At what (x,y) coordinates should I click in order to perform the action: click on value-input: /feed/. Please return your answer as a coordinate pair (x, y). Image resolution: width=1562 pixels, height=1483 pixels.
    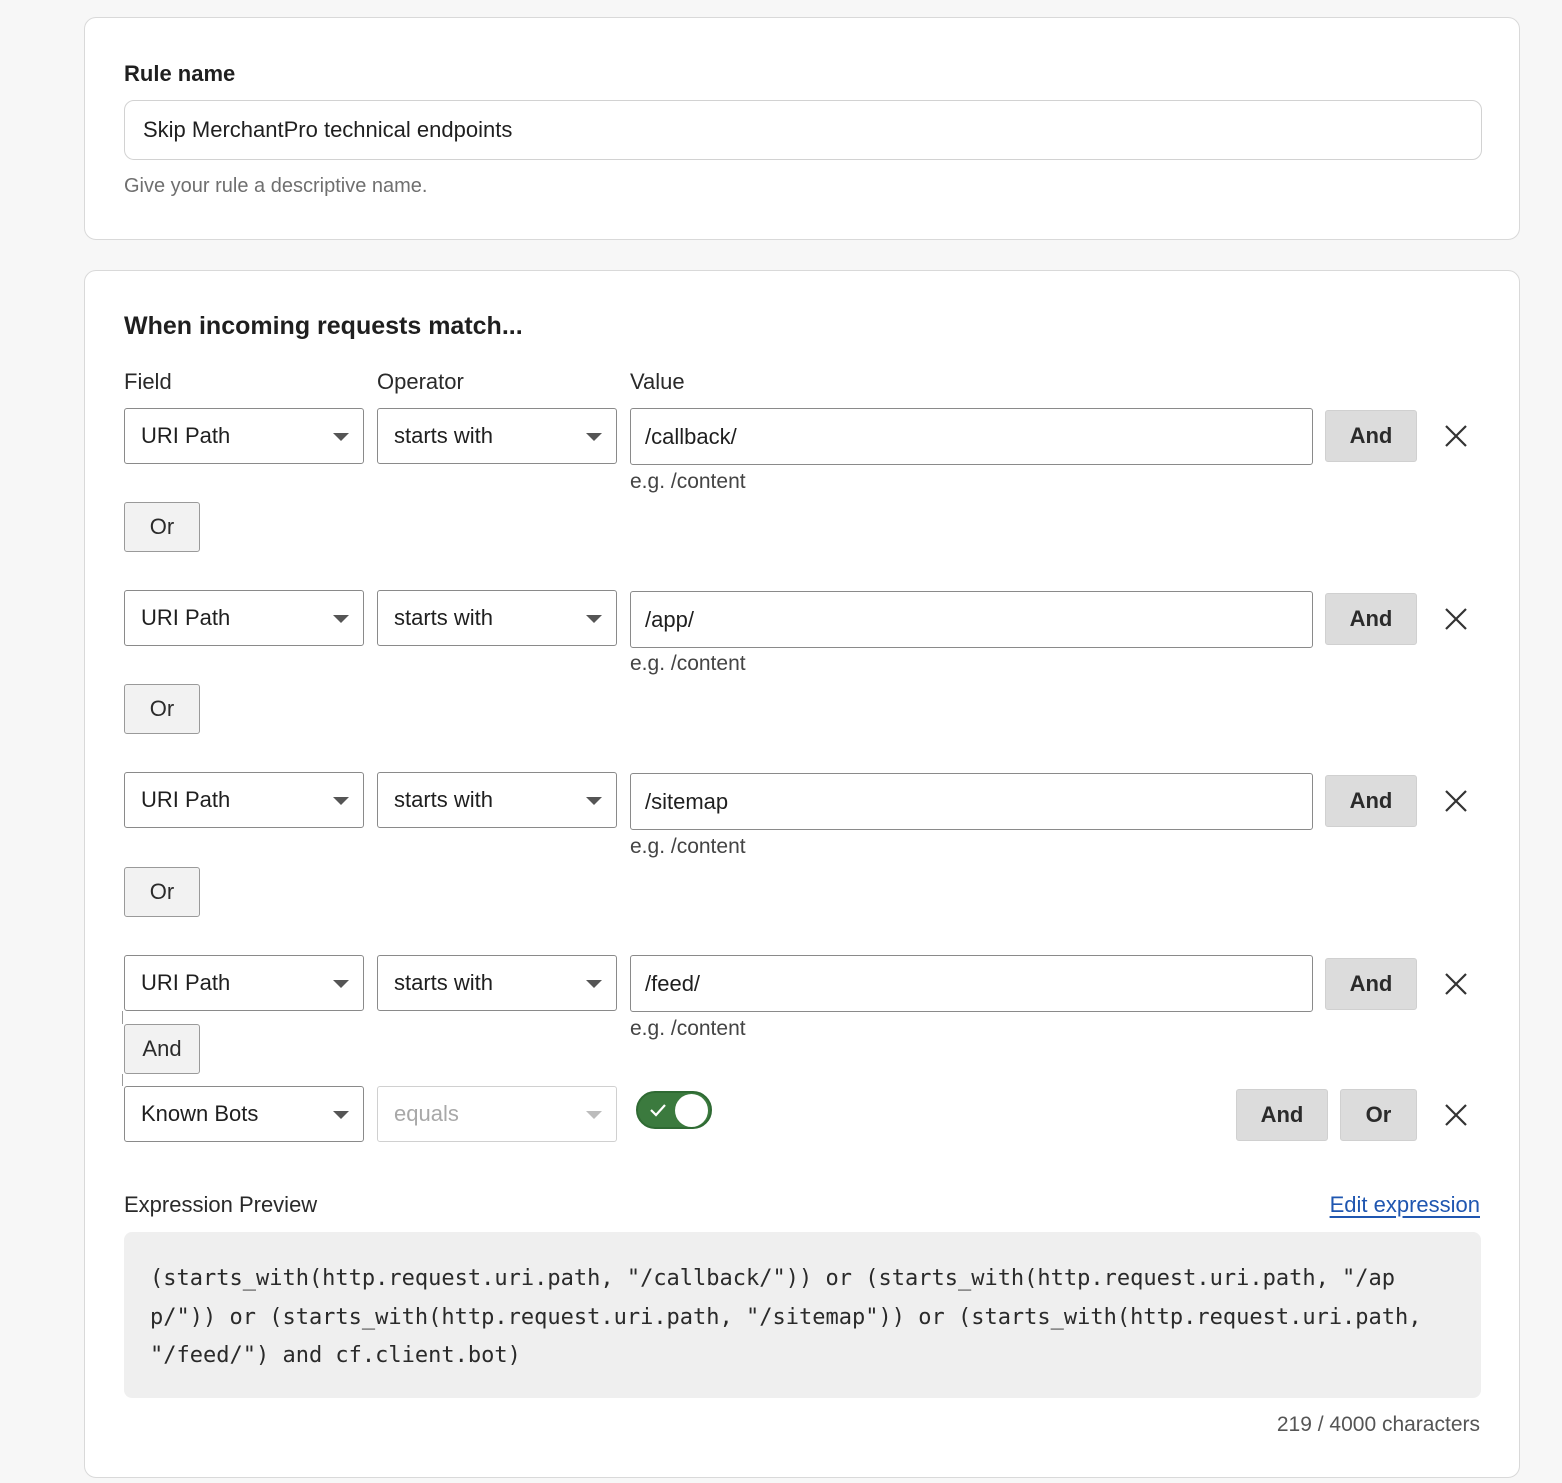
    Looking at the image, I should click on (971, 983).